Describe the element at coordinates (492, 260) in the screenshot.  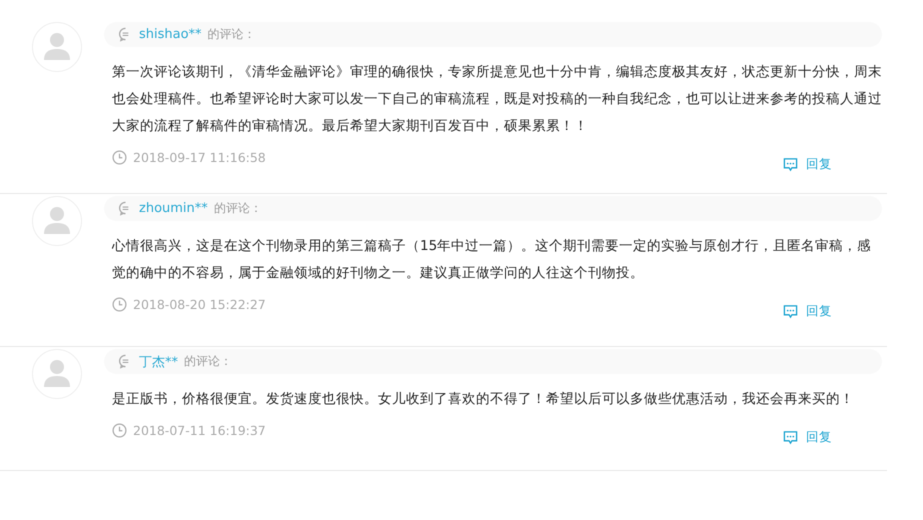
I see `comment-text: 心情很高兴，这是在这个刊物录用的第三篇稿子（15年中过一篇）。这个期刊需要一定的实验与原创才行，且匿名审稿，感觉的确中的不容易，属于金融领域的好刊物之一。建议真正做学问的人往这个刊物投。` at that location.